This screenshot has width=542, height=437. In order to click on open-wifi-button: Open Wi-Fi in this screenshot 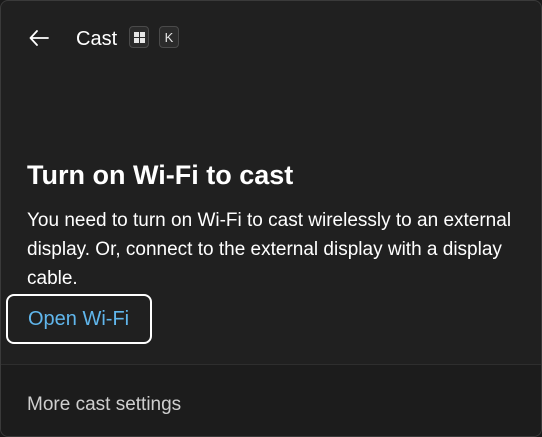, I will do `click(79, 319)`.